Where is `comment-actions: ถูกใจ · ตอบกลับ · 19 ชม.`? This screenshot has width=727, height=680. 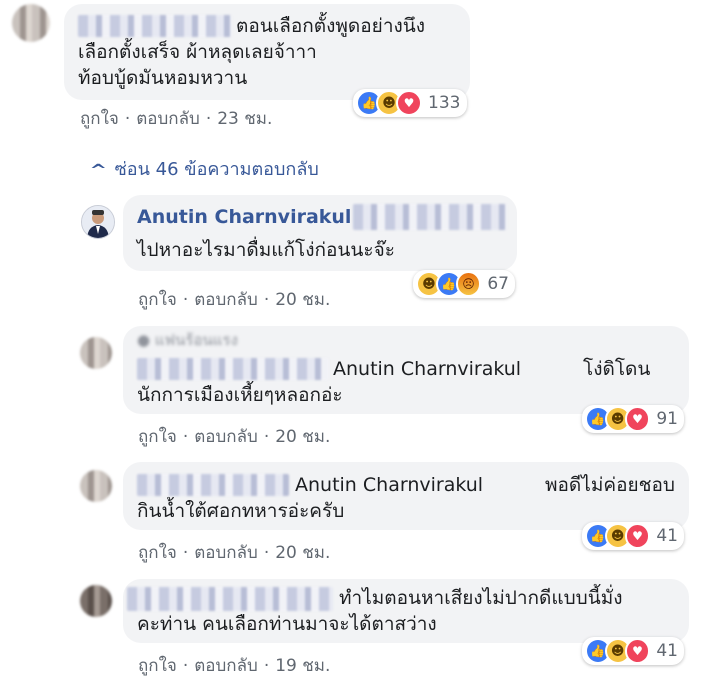
comment-actions: ถูกใจ · ตอบกลับ · 19 ชม. is located at coordinates (234, 665).